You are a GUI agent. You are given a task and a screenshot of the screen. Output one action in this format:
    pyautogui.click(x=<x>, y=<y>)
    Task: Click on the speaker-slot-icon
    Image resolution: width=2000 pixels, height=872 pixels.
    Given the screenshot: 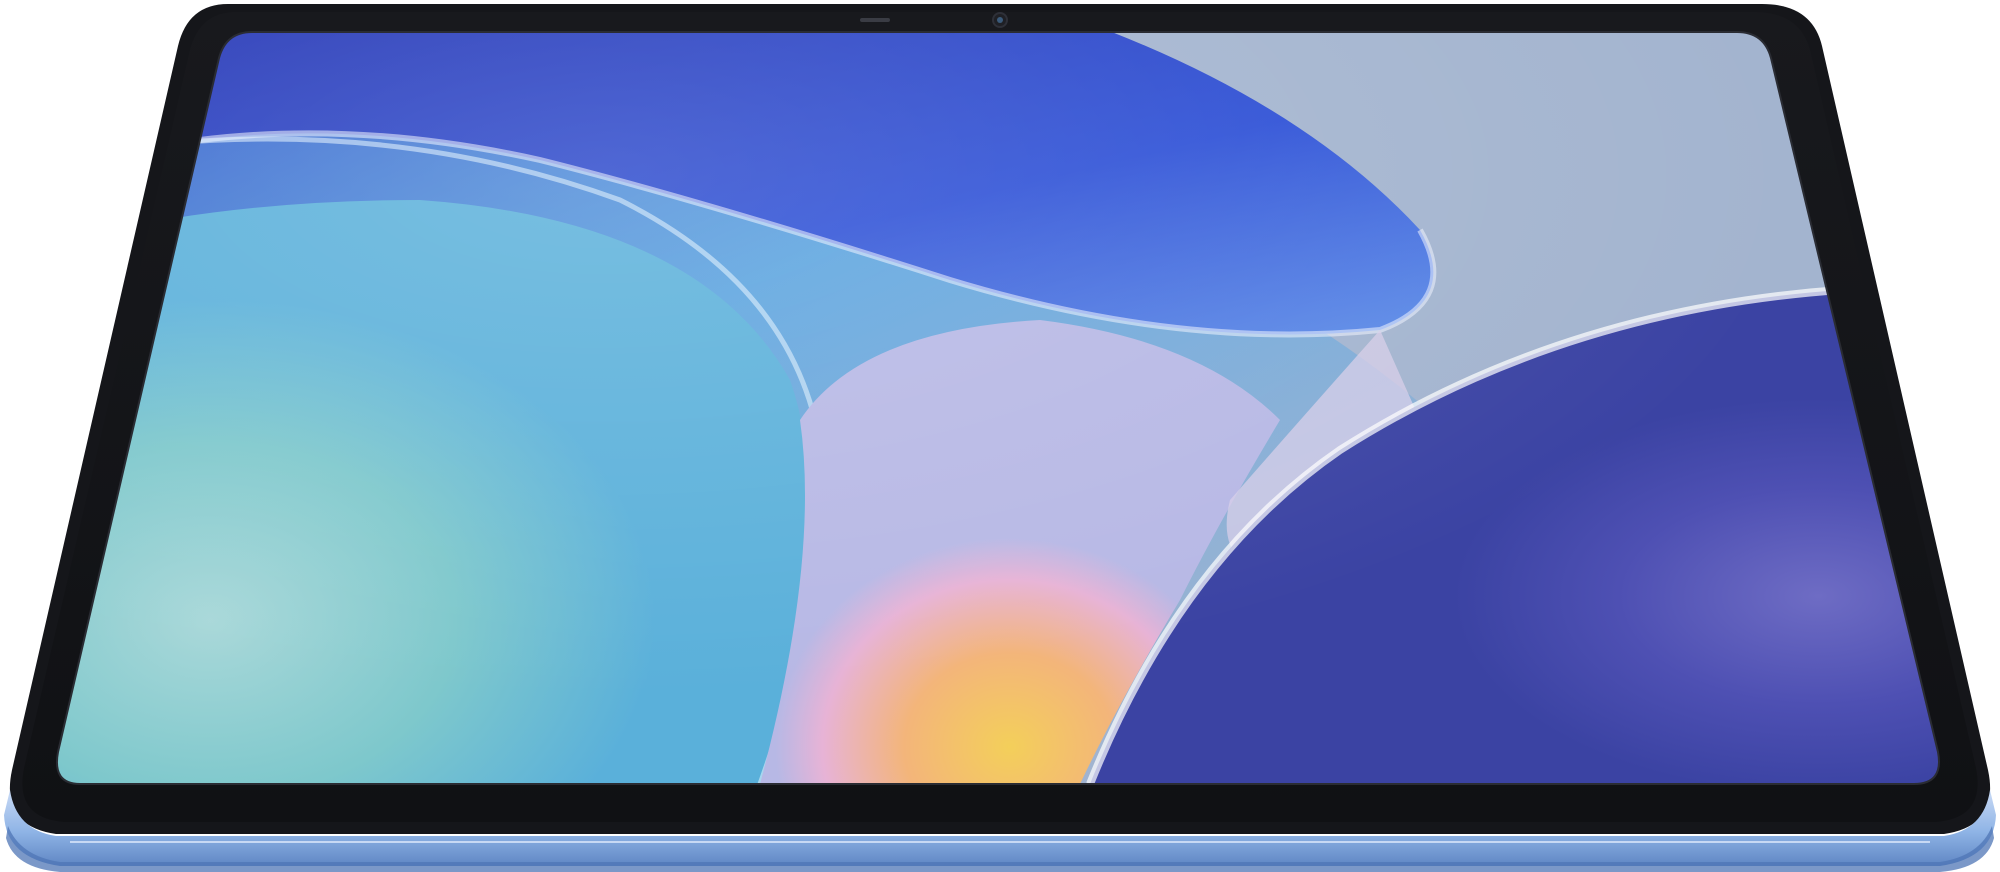 What is the action you would take?
    pyautogui.click(x=875, y=20)
    